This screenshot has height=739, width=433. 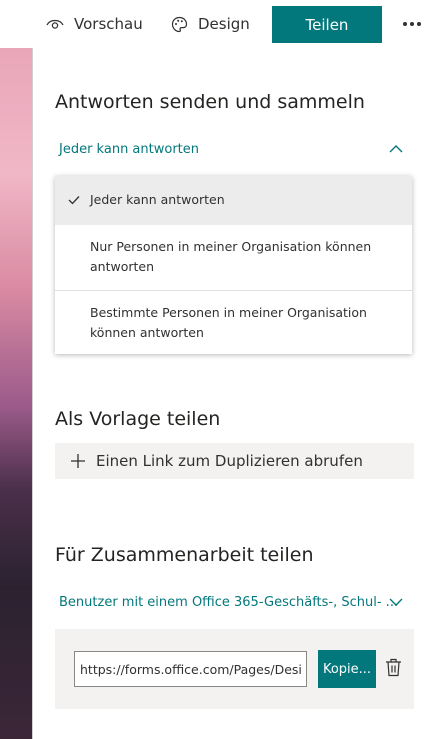 What do you see at coordinates (190, 669) in the screenshot?
I see `collab-url-field` at bounding box center [190, 669].